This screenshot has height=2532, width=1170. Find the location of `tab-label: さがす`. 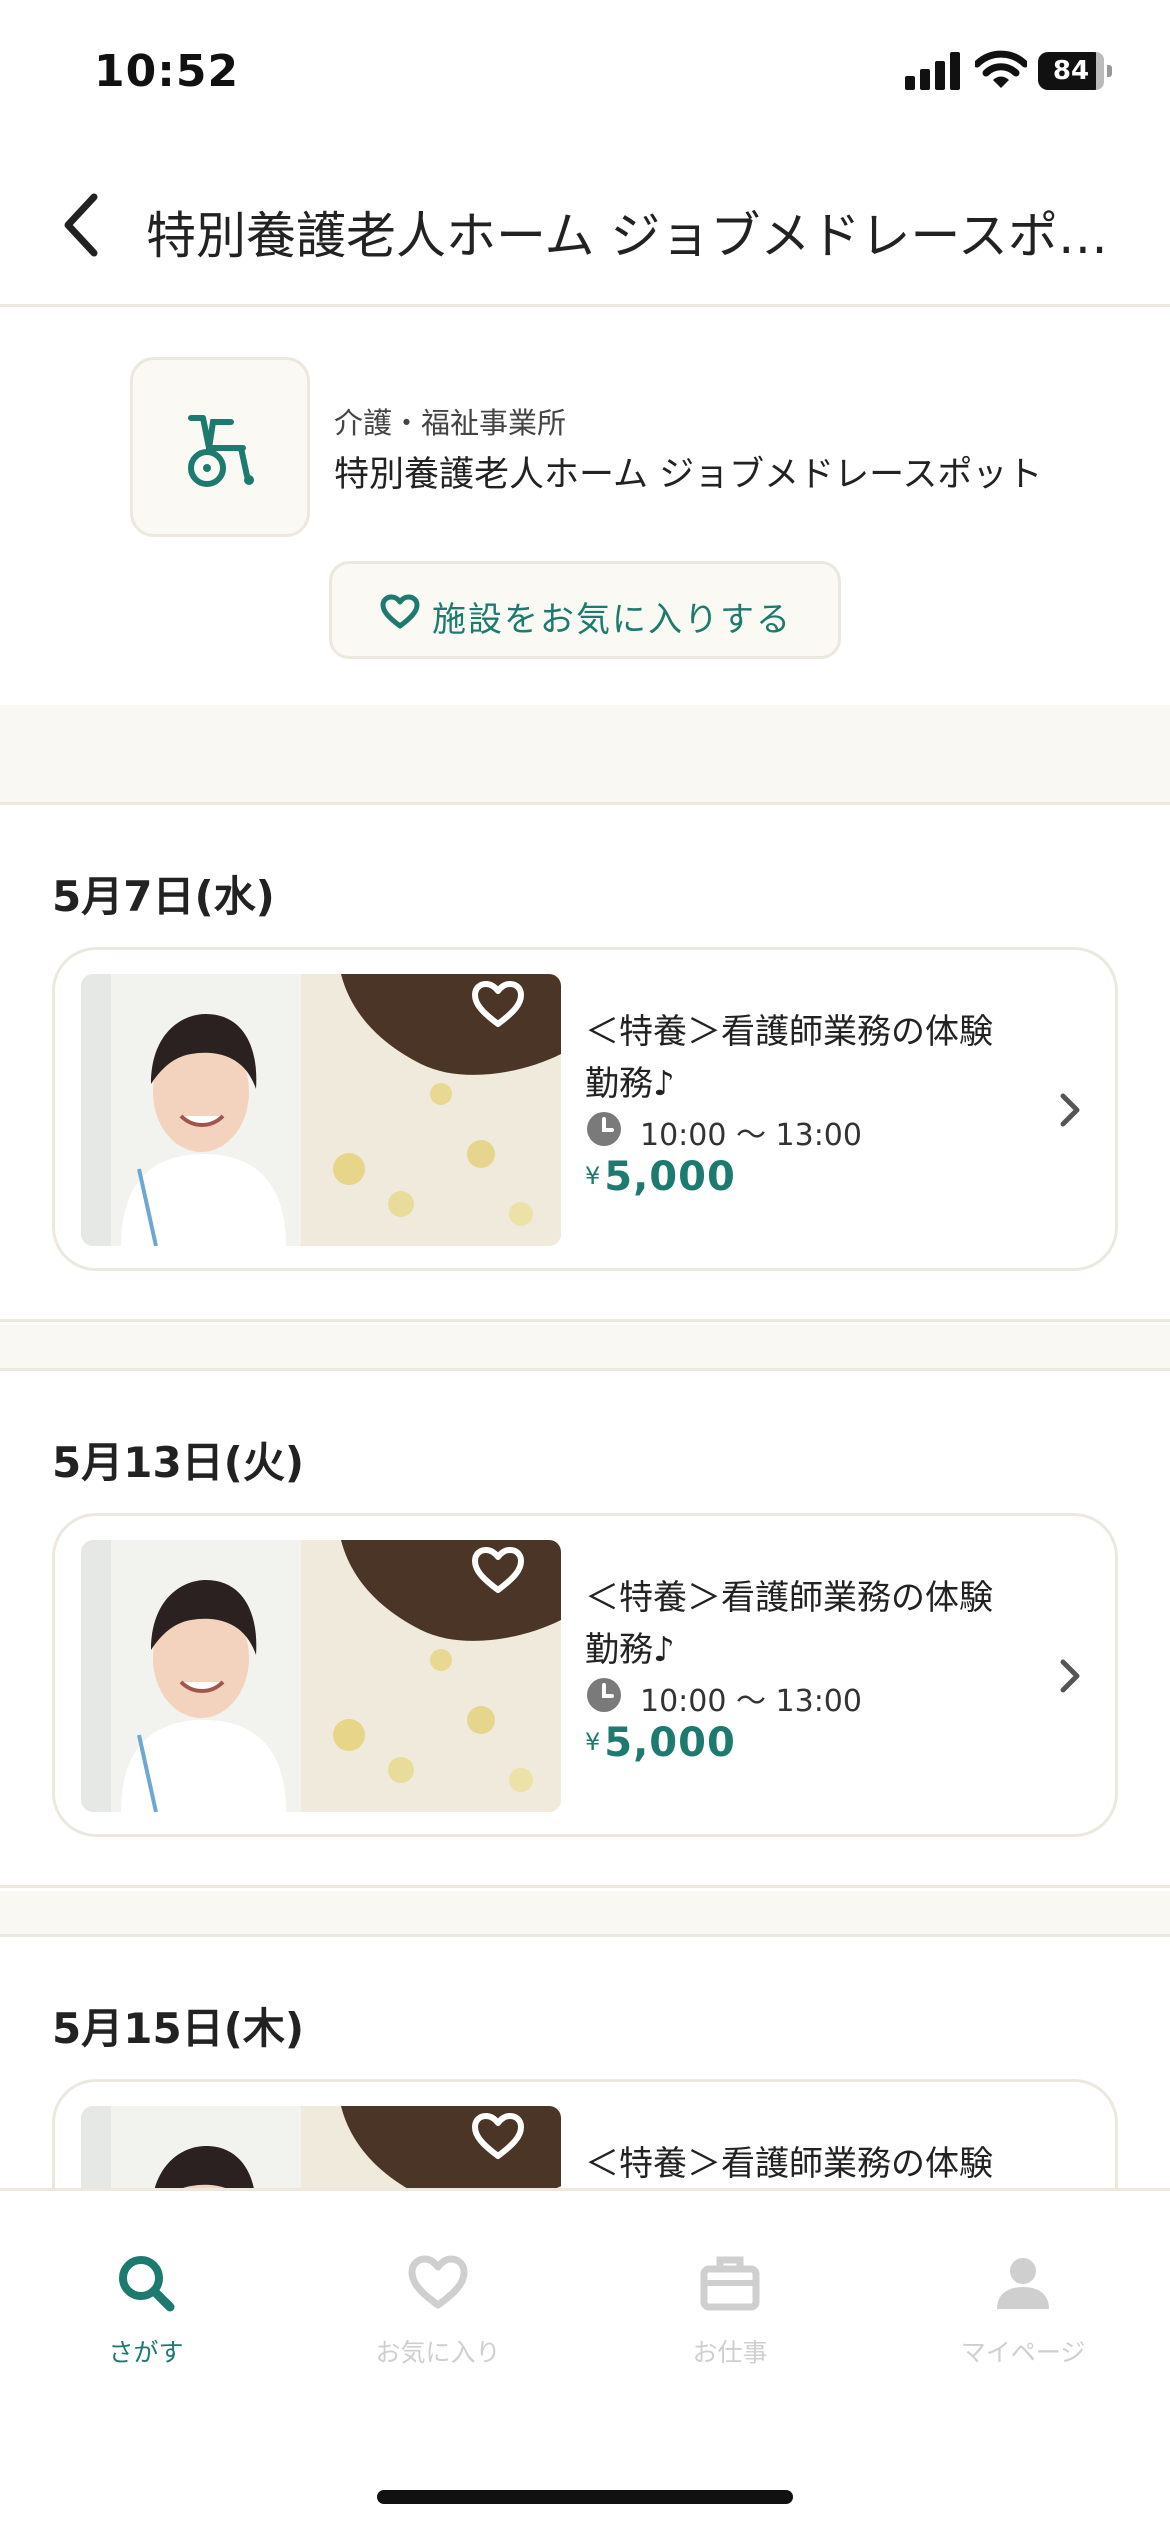

tab-label: さがす is located at coordinates (146, 2352).